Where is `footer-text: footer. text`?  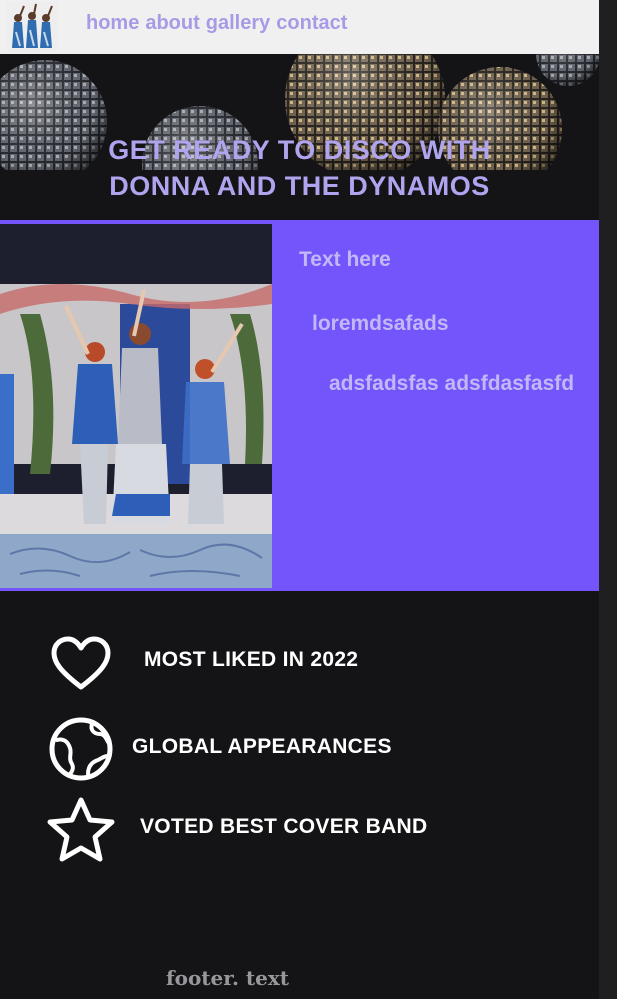
footer-text: footer. text is located at coordinates (227, 978).